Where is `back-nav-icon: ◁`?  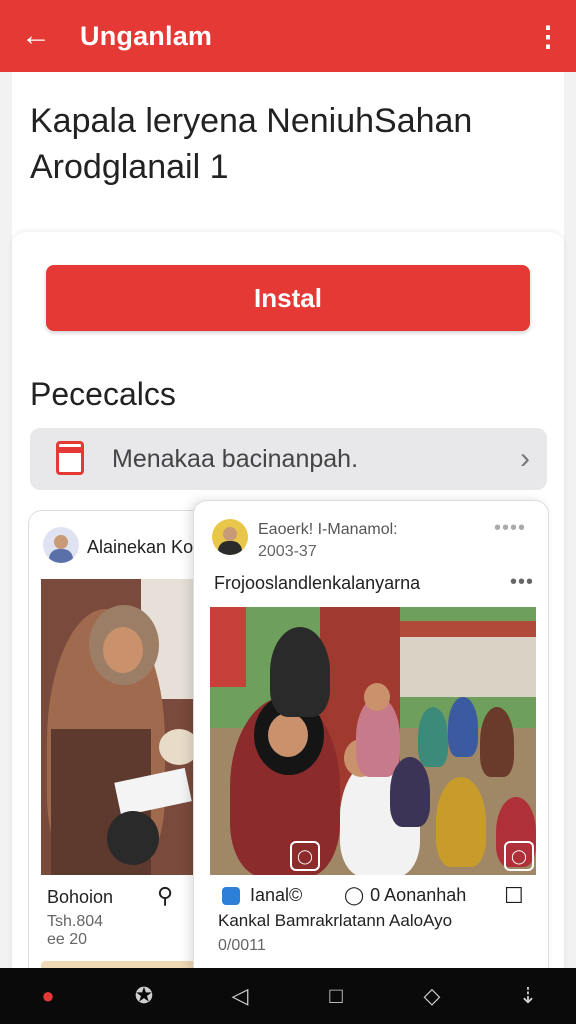
back-nav-icon: ◁ is located at coordinates (240, 996).